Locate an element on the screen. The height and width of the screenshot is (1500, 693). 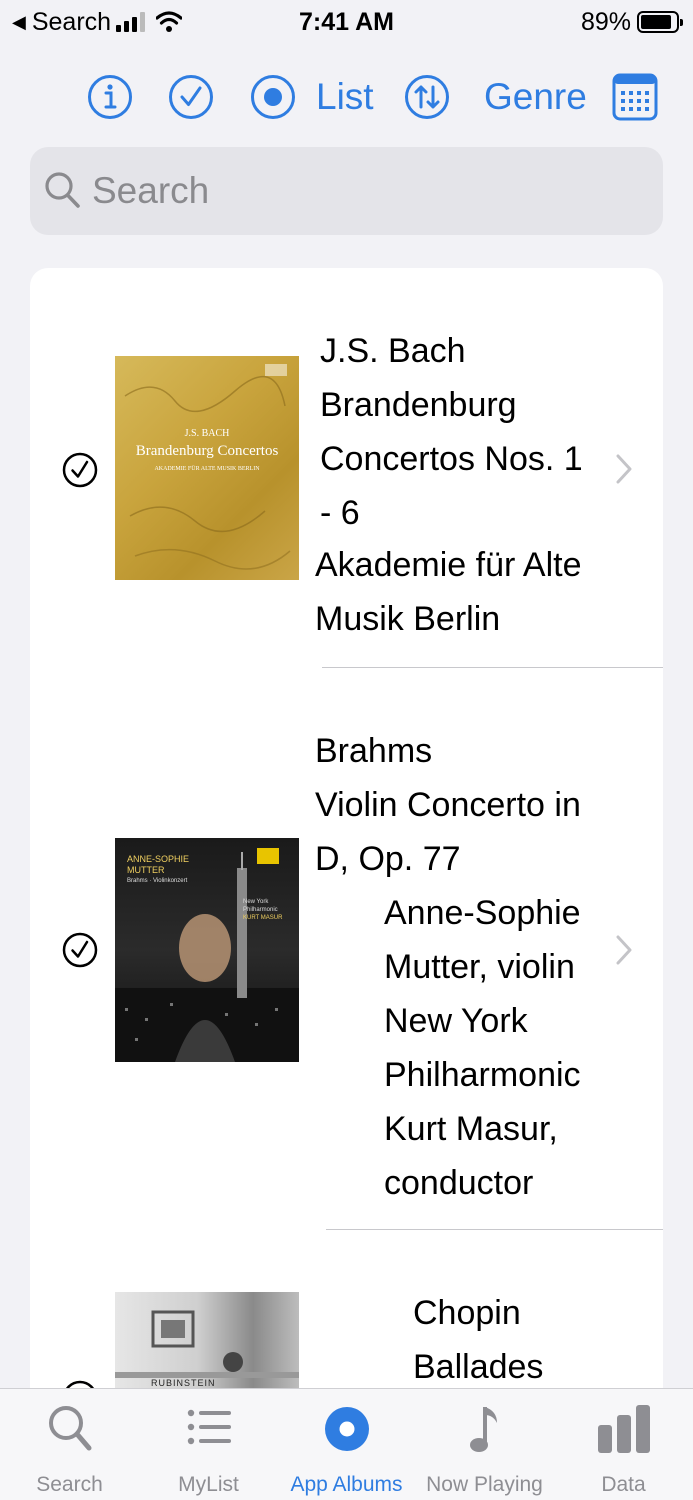
tab-app-albums: App Albums is located at coordinates (346, 1444).